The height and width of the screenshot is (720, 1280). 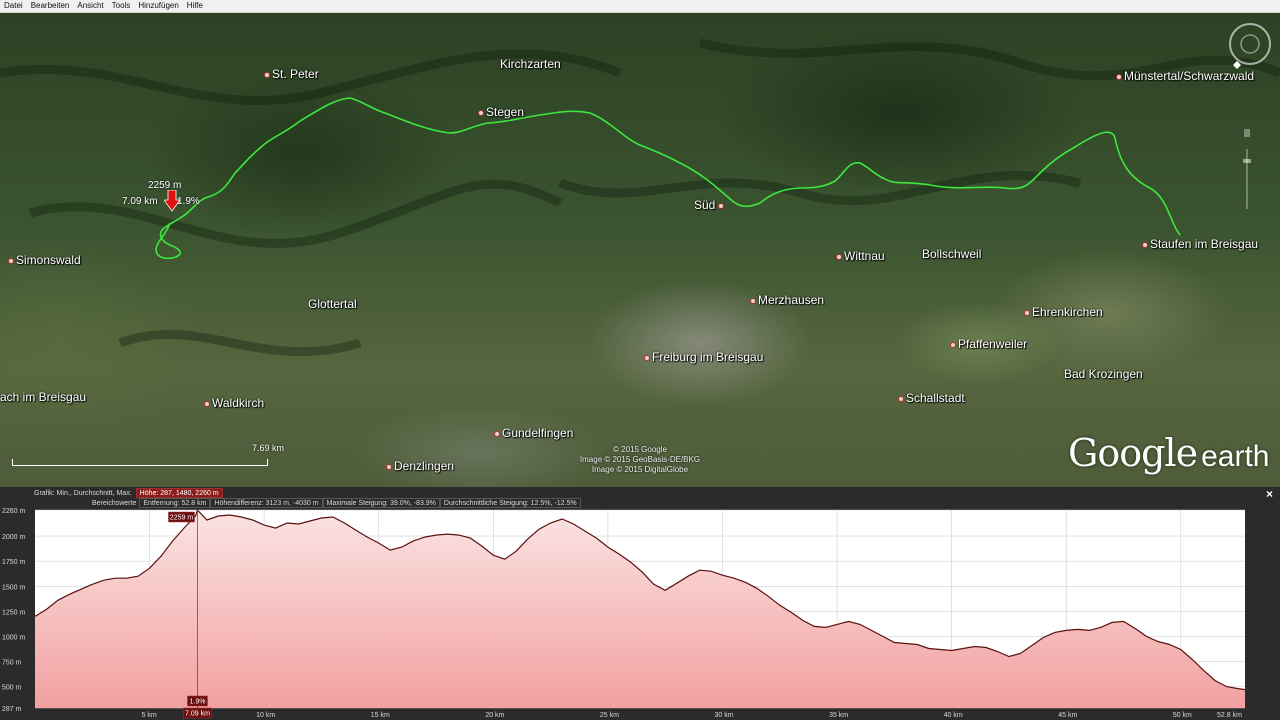 I want to click on x-tick-label: 35 km, so click(x=838, y=715).